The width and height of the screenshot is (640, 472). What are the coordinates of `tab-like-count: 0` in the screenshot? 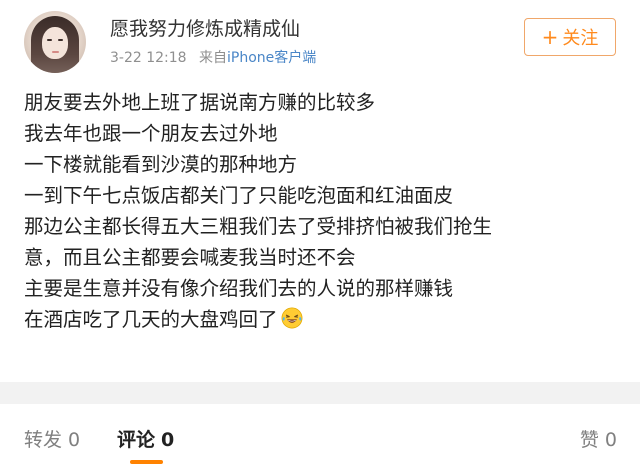 It's located at (610, 440).